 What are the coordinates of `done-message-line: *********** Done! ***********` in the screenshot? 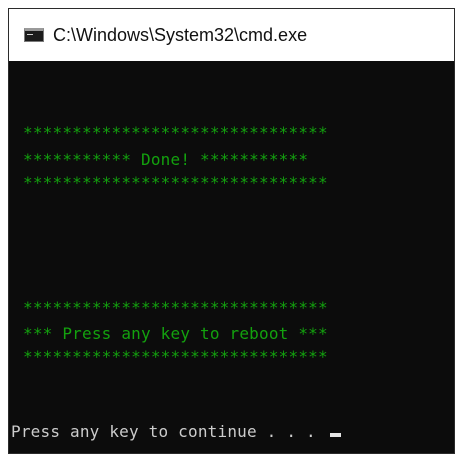 It's located at (166, 159).